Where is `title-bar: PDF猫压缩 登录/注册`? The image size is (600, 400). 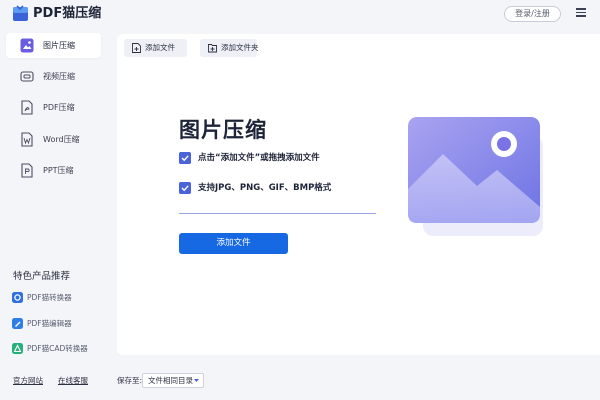
title-bar: PDF猫压缩 登录/注册 is located at coordinates (300, 15).